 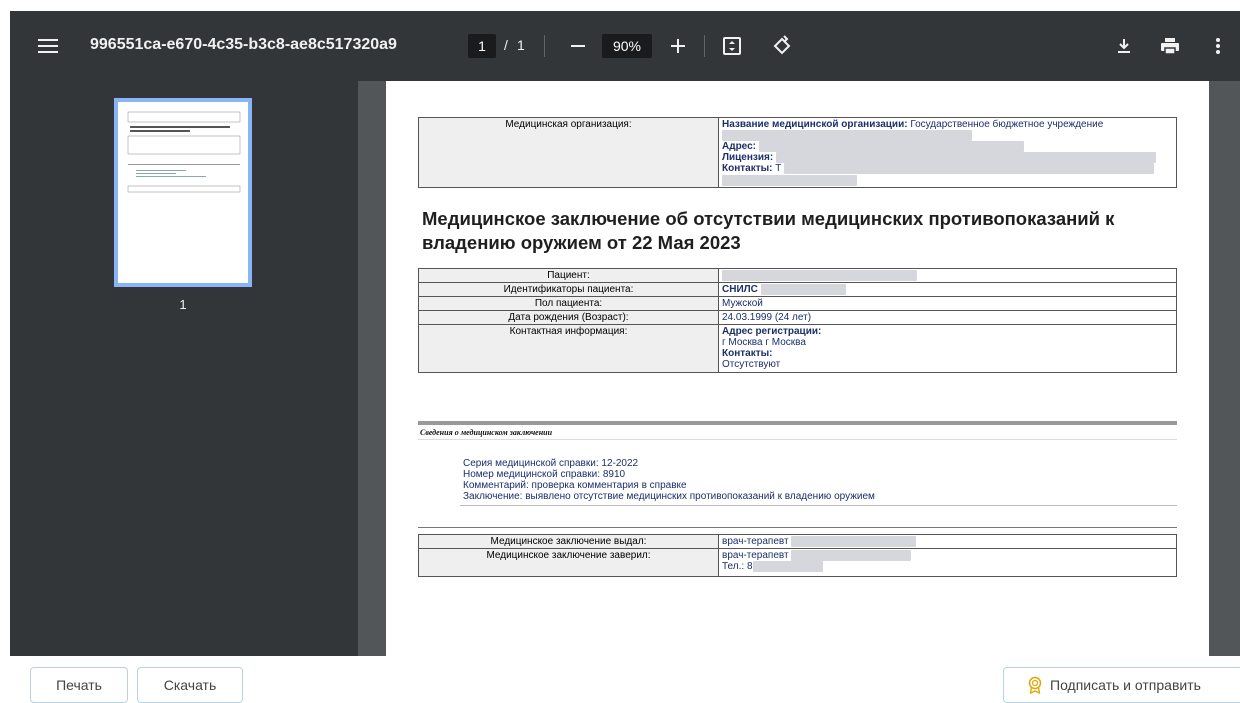 I want to click on conclusion-line: Номер медицинской справки: 8910, so click(x=544, y=474).